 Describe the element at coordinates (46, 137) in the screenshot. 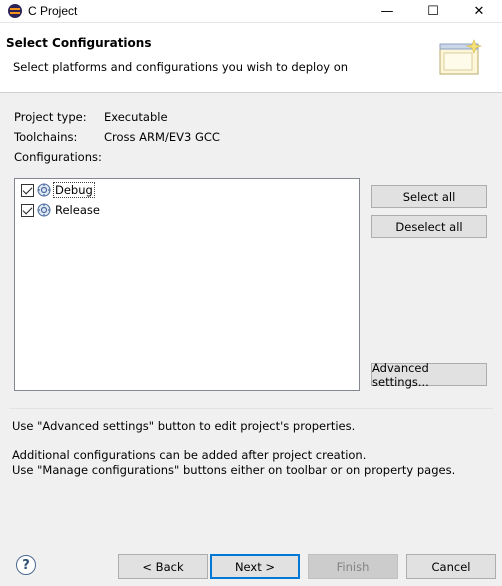

I see `toolchains-label: Toolchains:` at that location.